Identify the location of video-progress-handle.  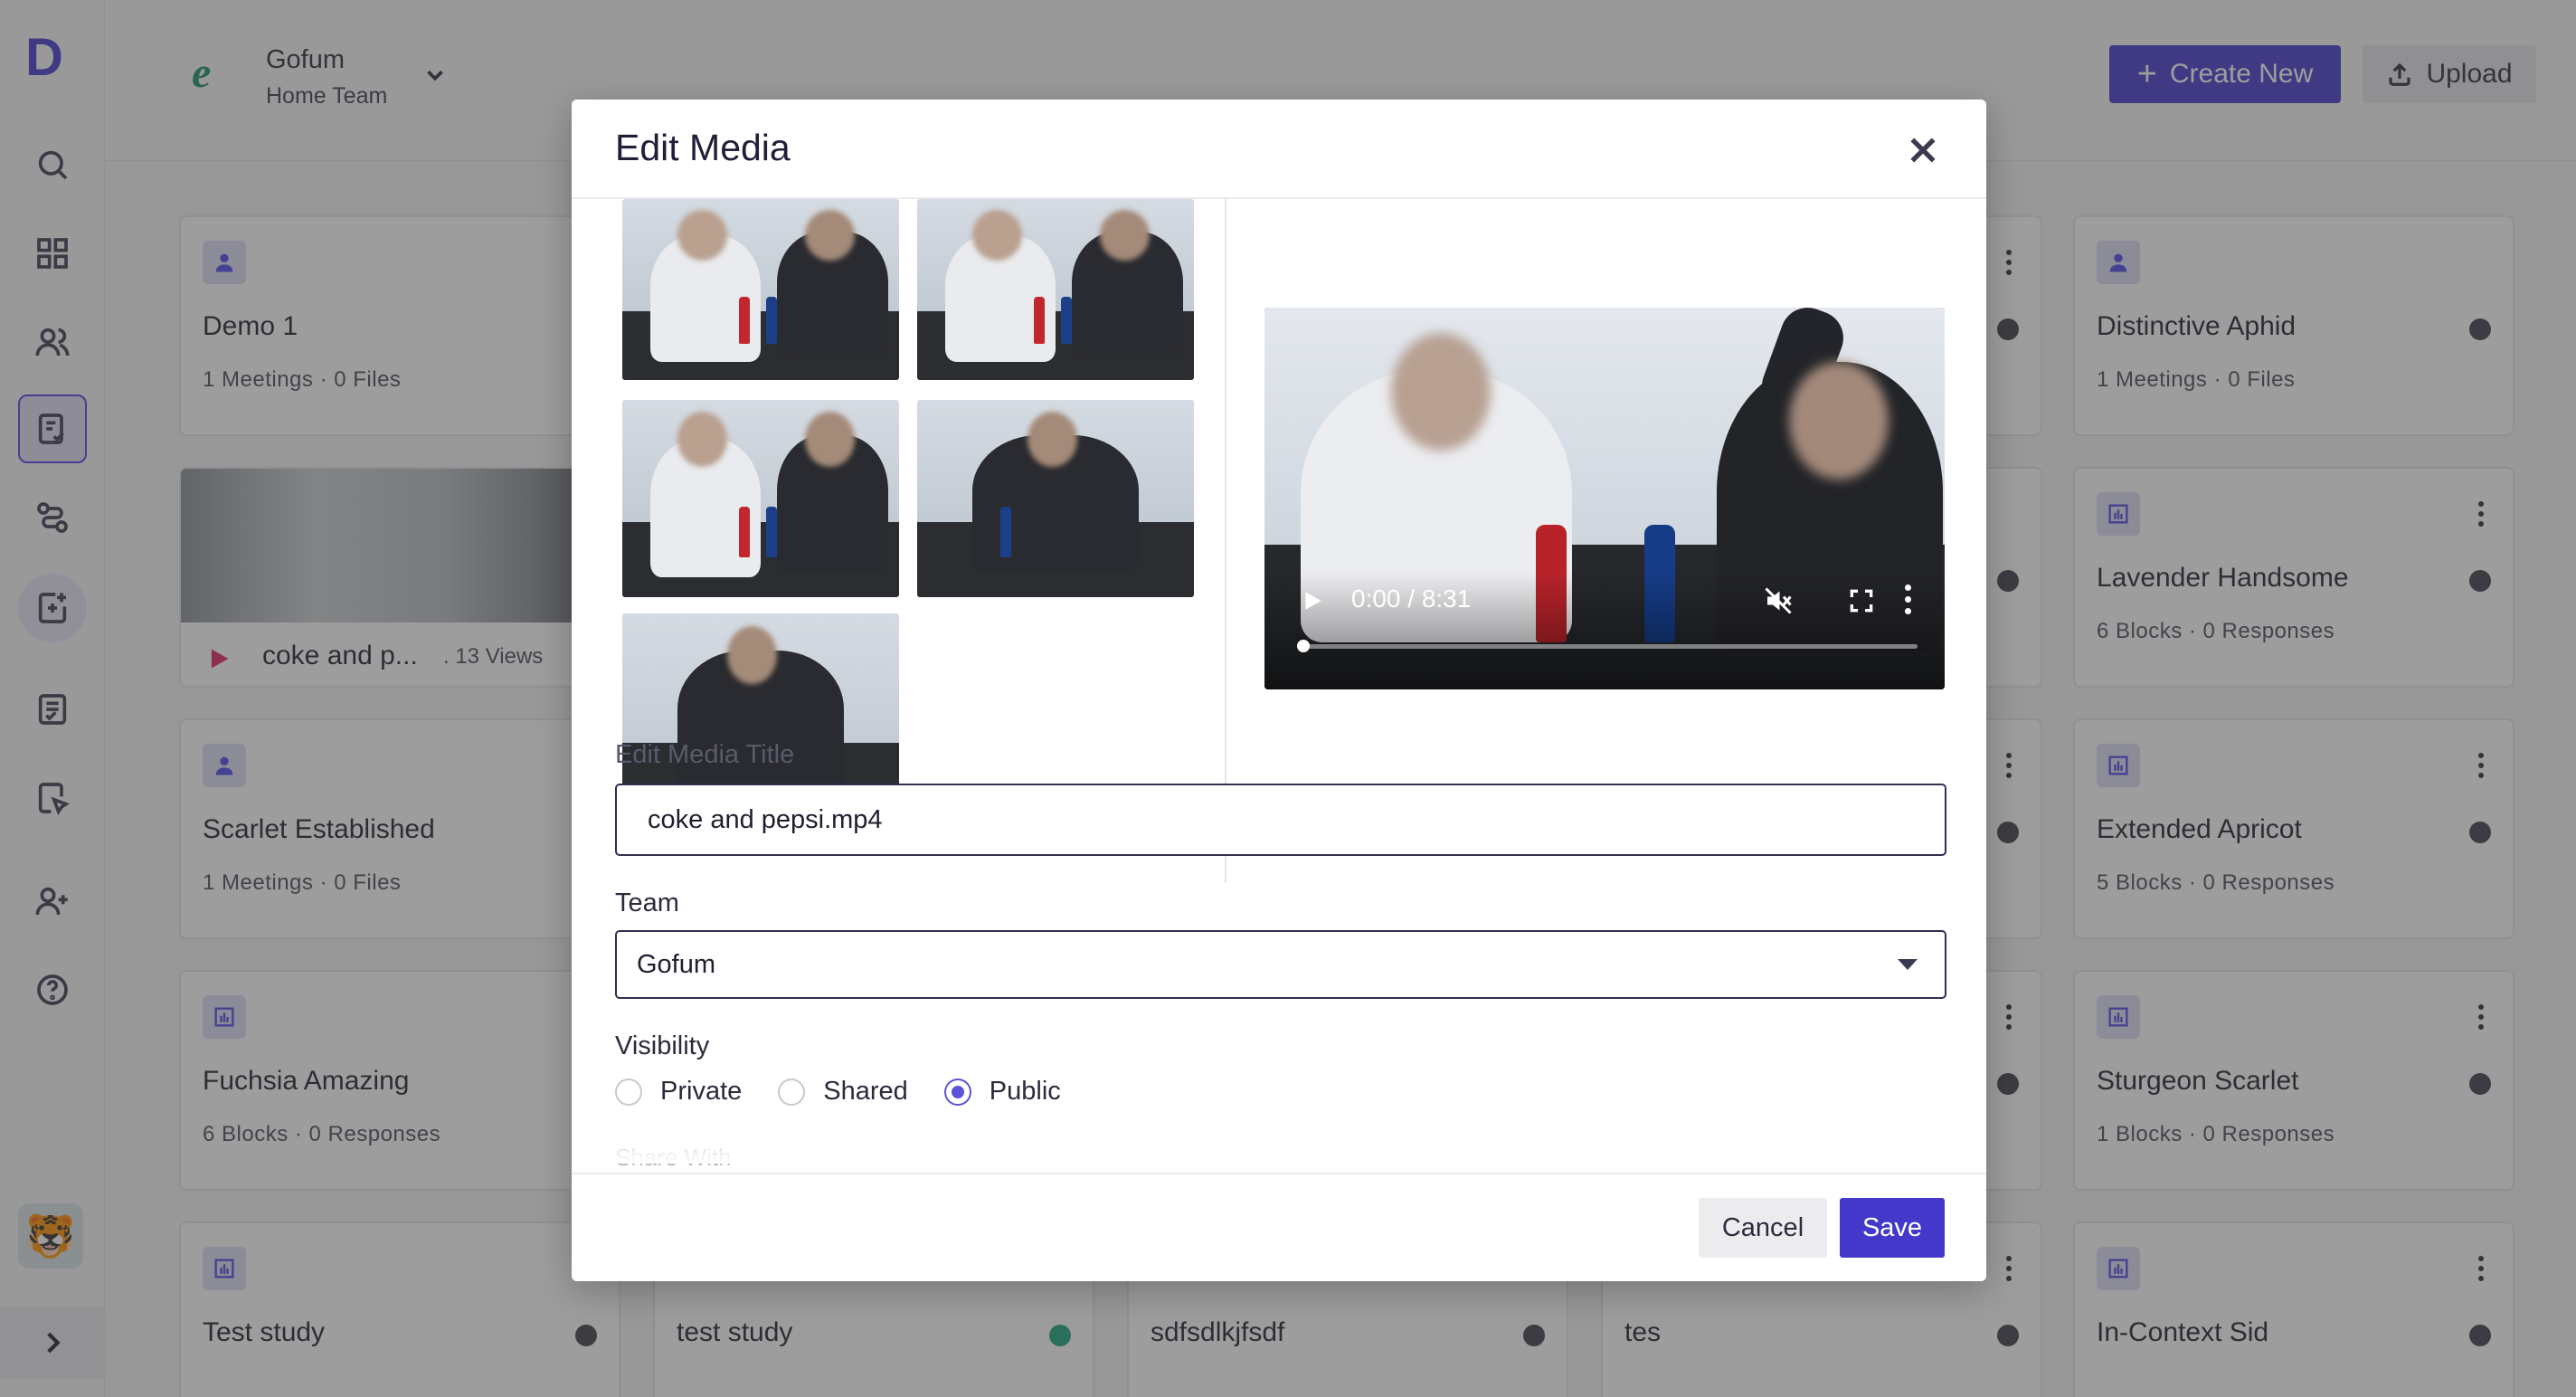
(1303, 646).